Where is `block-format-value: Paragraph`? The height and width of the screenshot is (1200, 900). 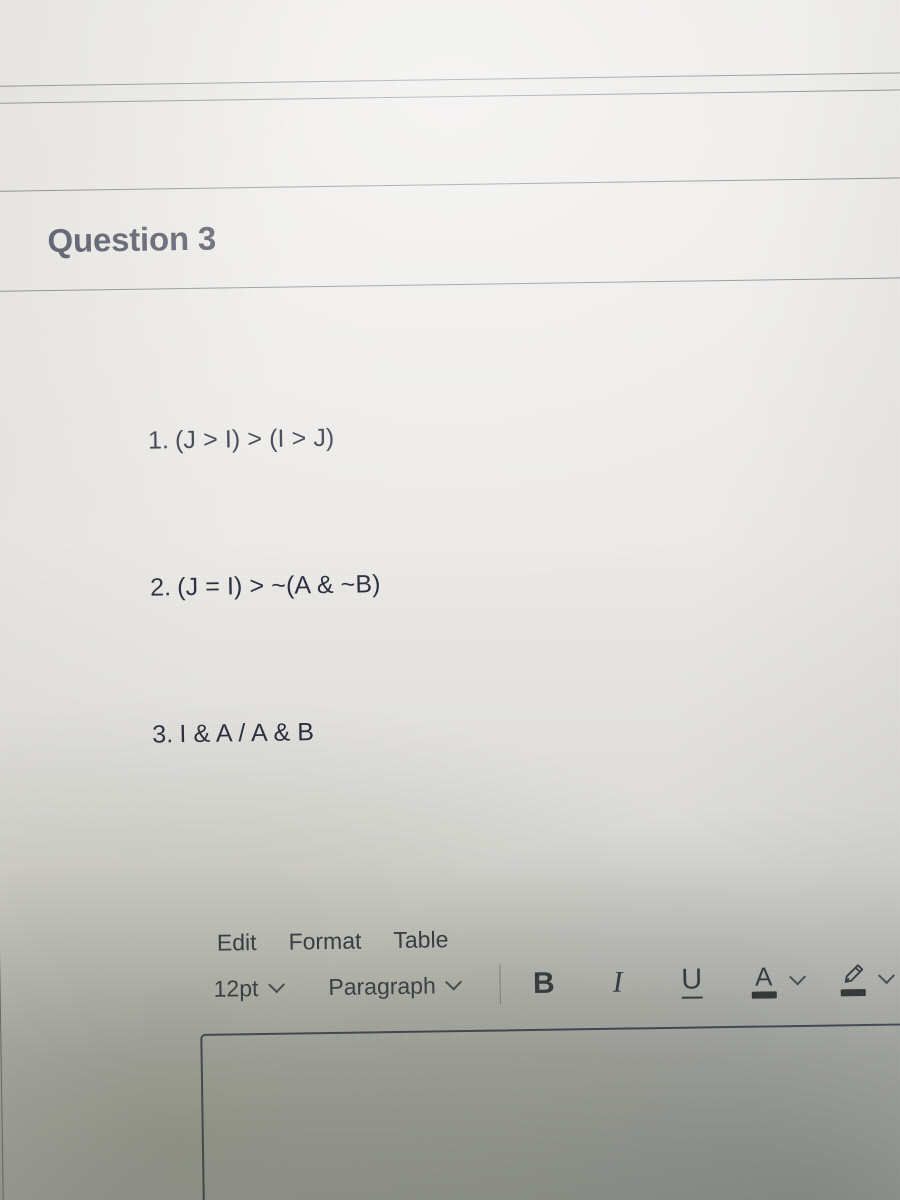
block-format-value: Paragraph is located at coordinates (382, 985).